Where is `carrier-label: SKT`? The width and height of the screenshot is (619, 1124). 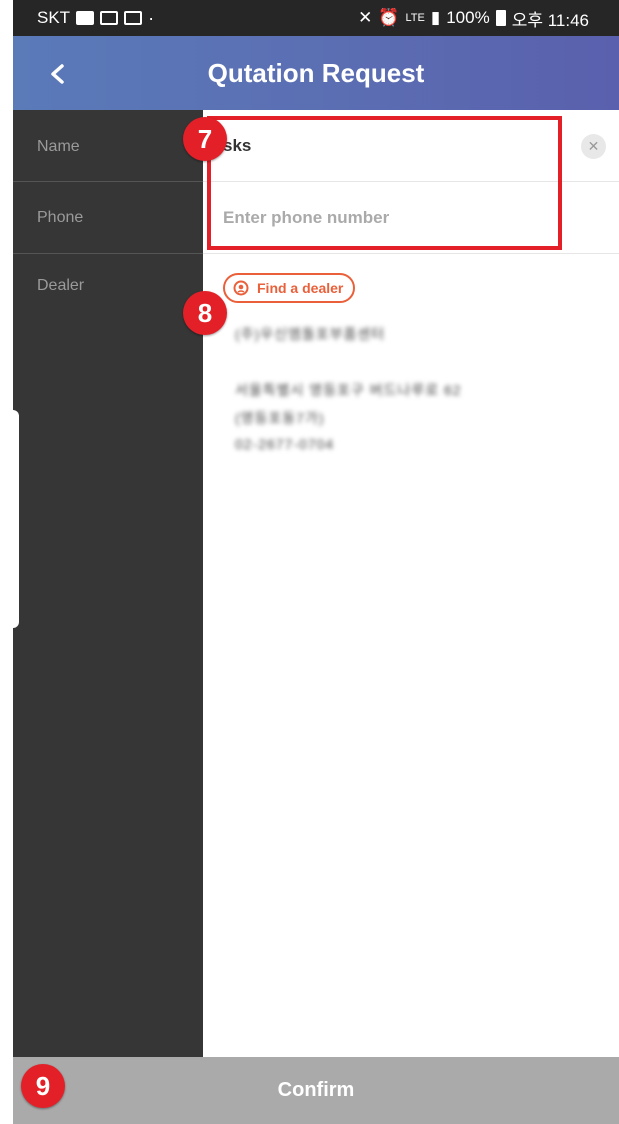
carrier-label: SKT is located at coordinates (54, 17).